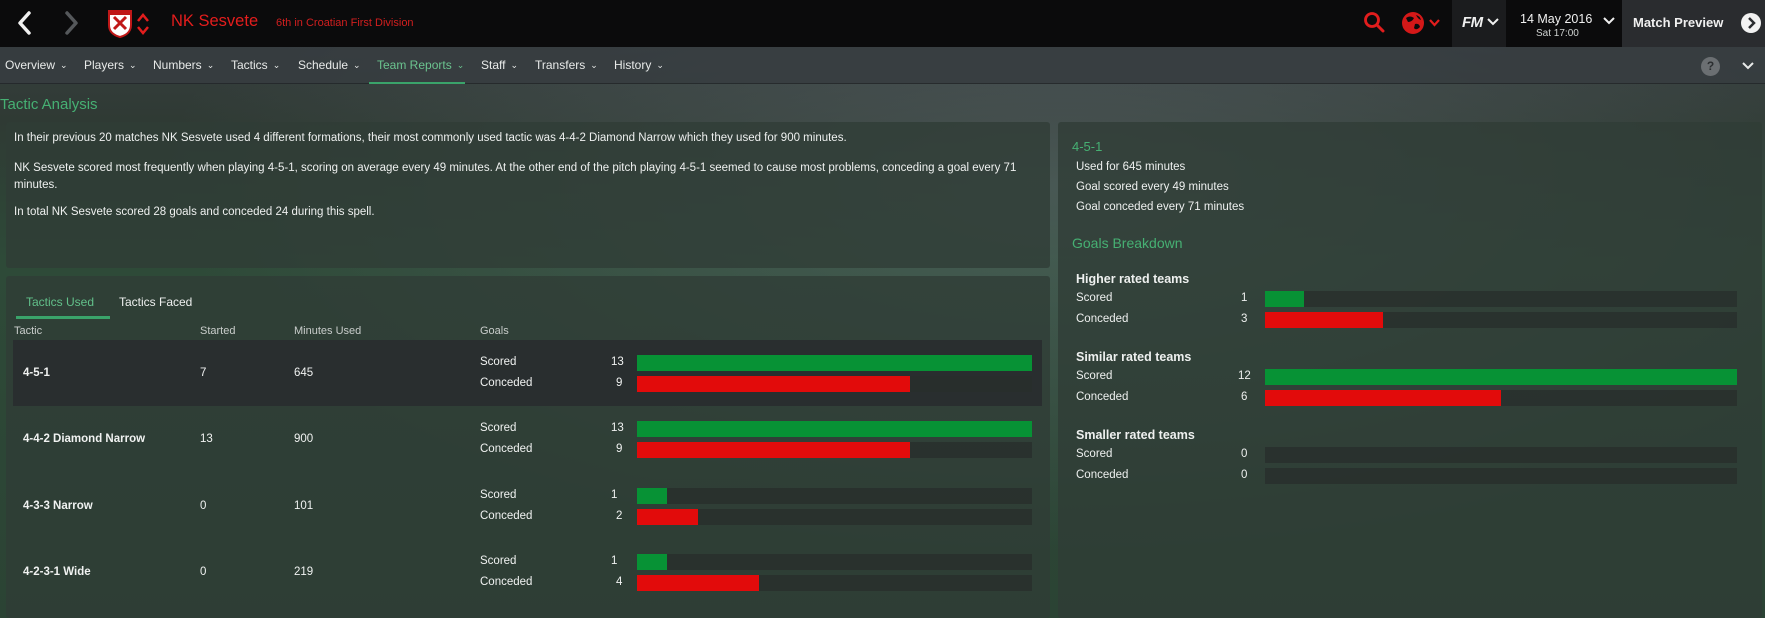 This screenshot has width=1765, height=618. Describe the element at coordinates (494, 331) in the screenshot. I see `column-header-goals: Goals` at that location.